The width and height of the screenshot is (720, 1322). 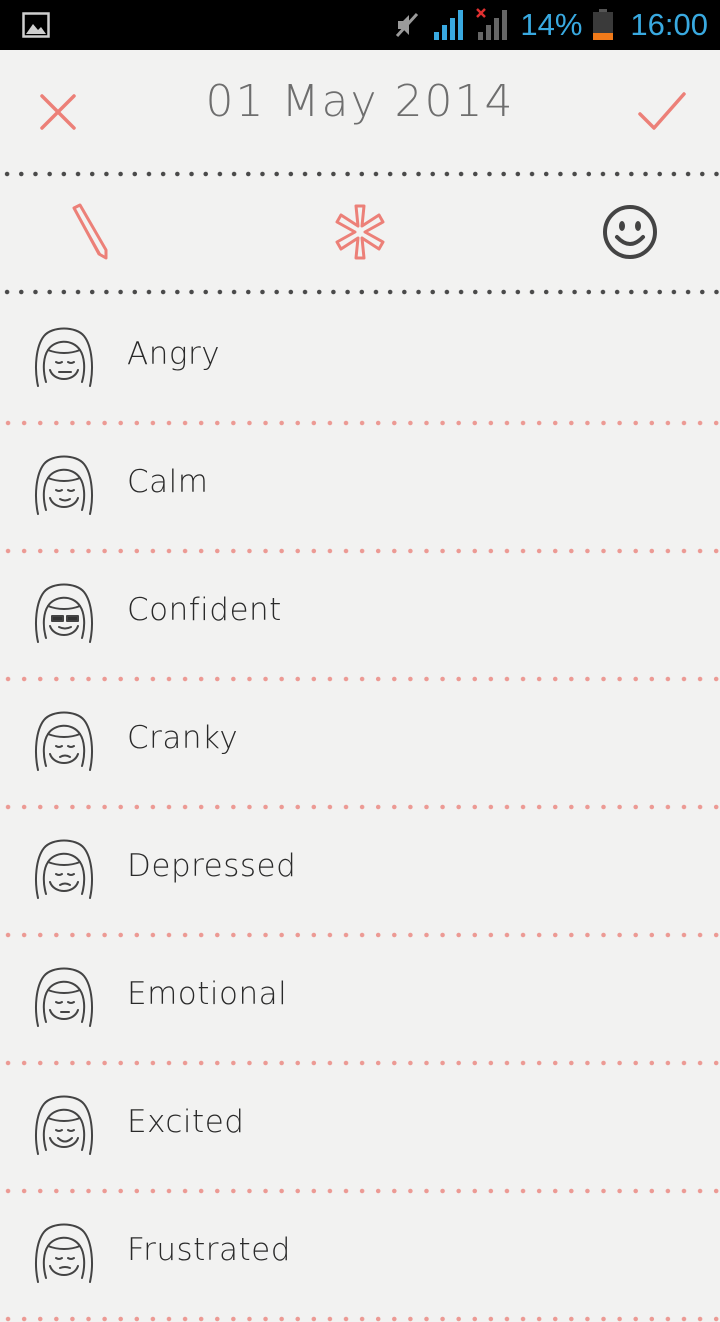 What do you see at coordinates (360, 360) in the screenshot?
I see `mood-item: Angry` at bounding box center [360, 360].